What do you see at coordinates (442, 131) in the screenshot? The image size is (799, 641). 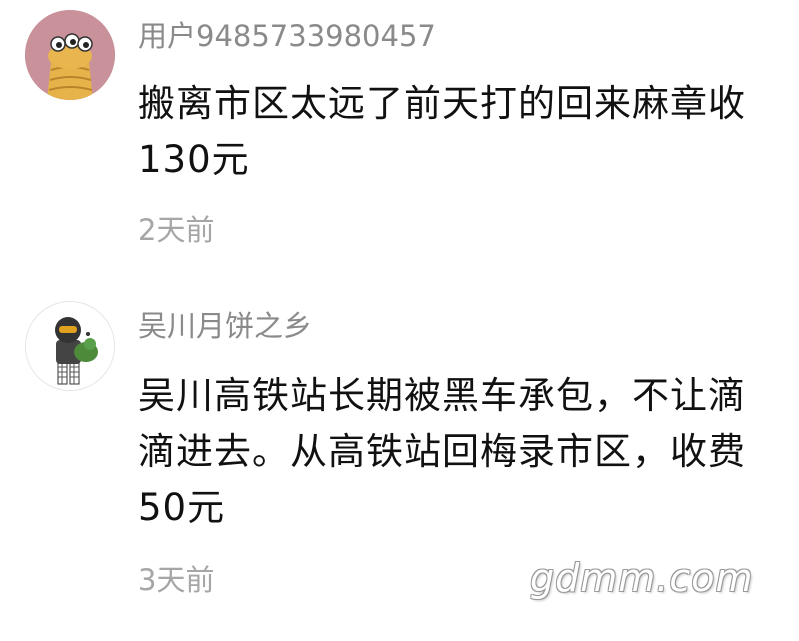 I see `comment-text: 搬离市区太远了前天打的回来麻章收130元` at bounding box center [442, 131].